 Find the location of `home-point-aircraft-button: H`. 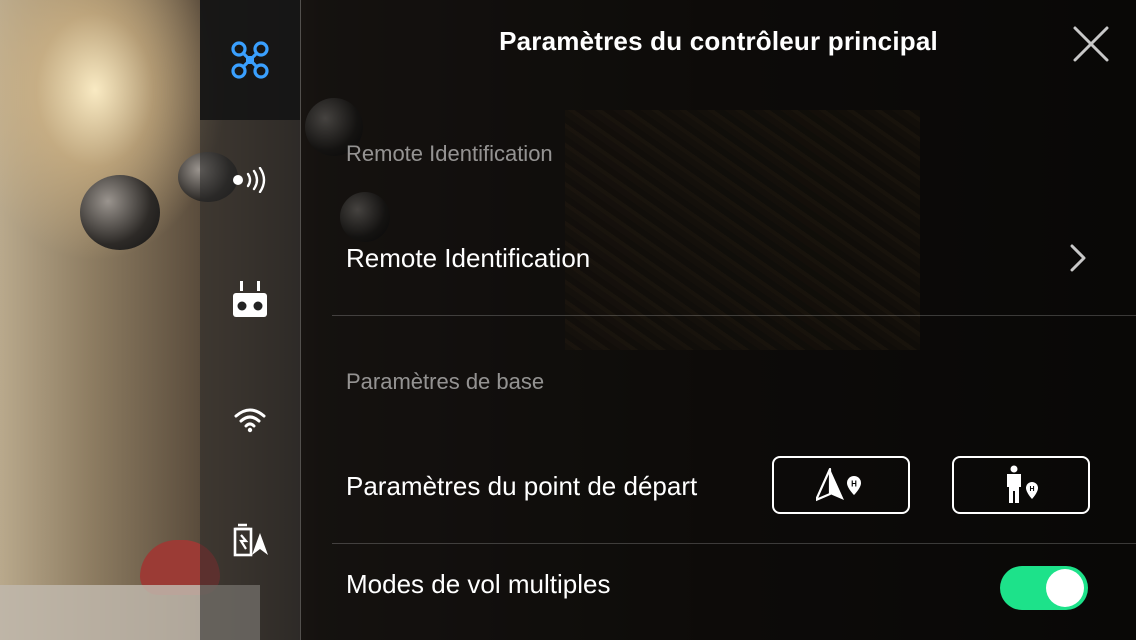

home-point-aircraft-button: H is located at coordinates (841, 485).